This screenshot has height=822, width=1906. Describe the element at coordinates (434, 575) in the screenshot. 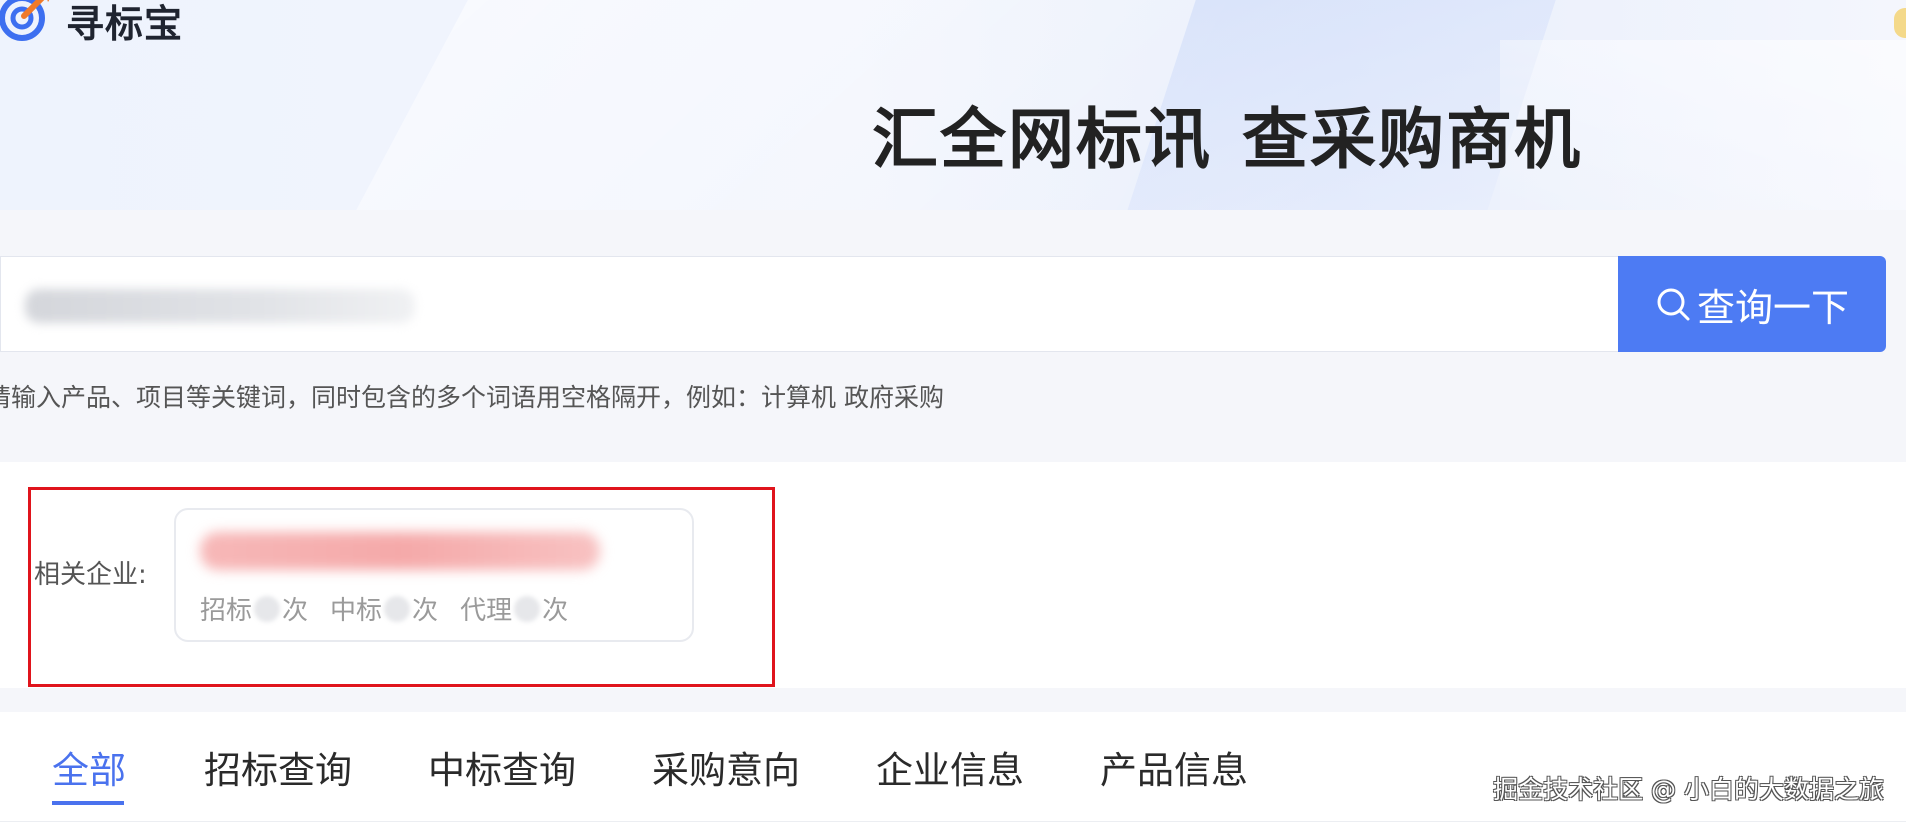

I see `company-card: 招标 次 中标 次 代理 次` at that location.